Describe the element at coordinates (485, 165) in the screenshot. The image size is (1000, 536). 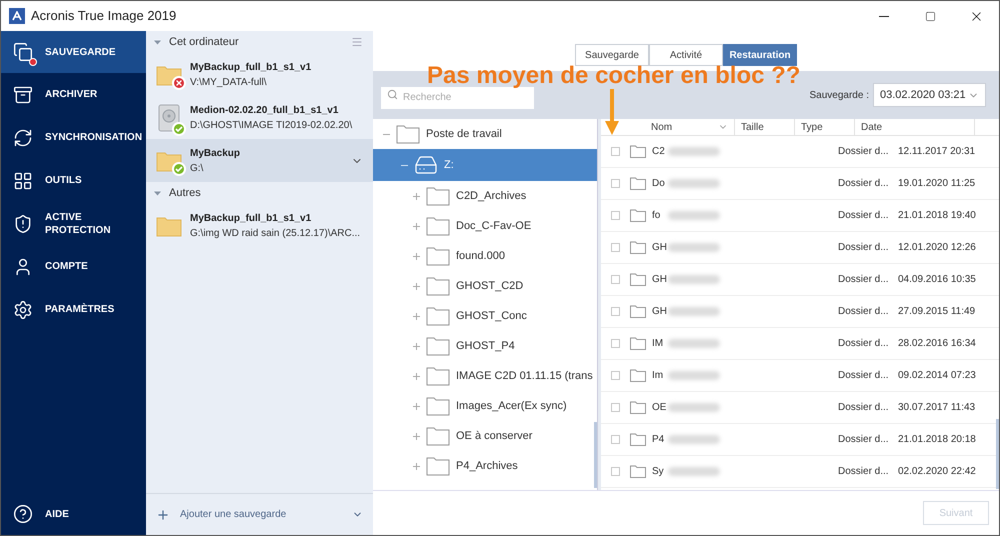
I see `tree-item: Z:` at that location.